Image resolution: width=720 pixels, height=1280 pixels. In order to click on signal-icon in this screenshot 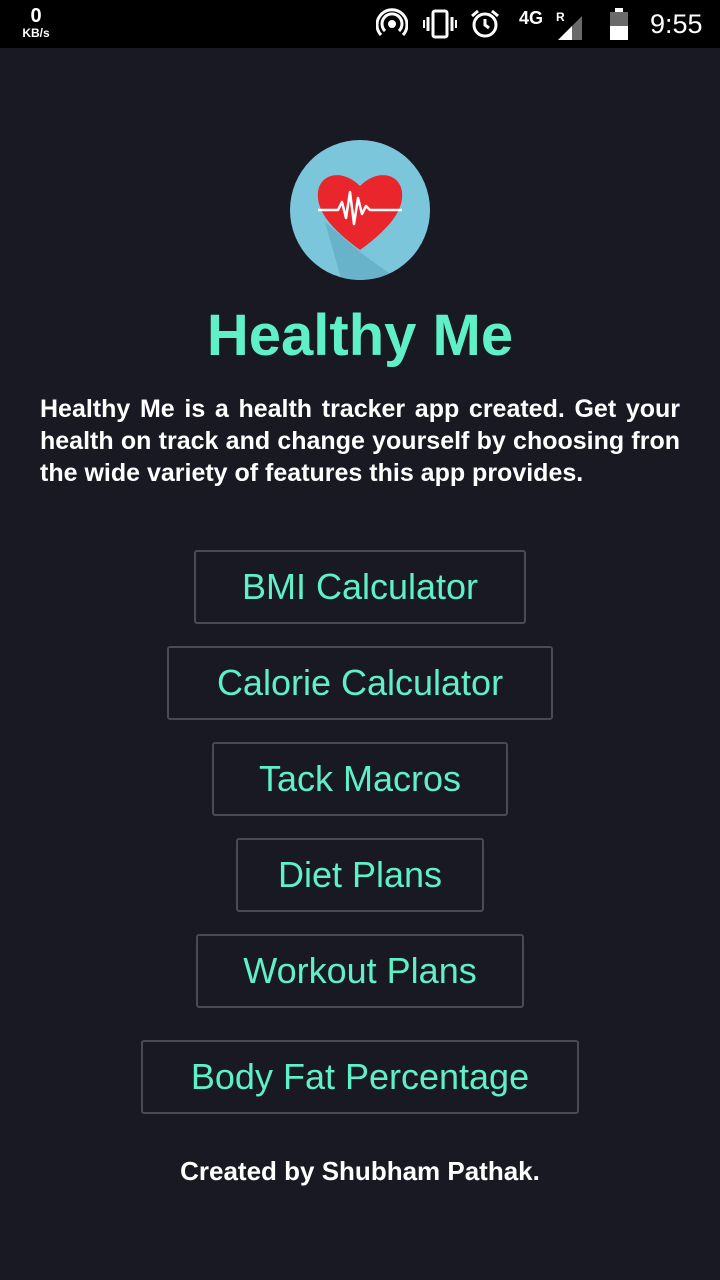, I will do `click(570, 29)`.